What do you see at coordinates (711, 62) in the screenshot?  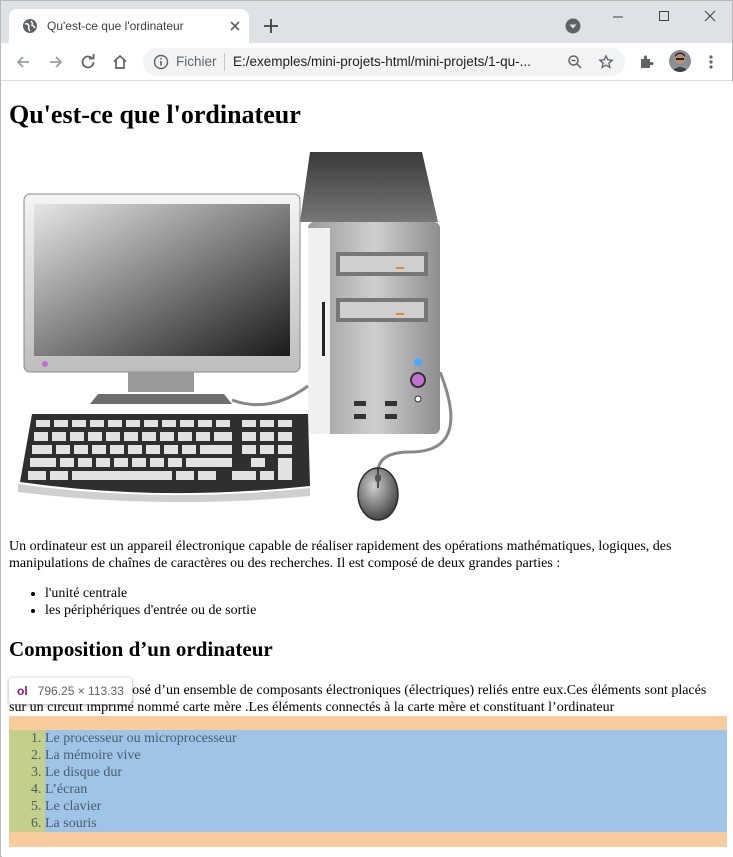 I see `more-icon` at bounding box center [711, 62].